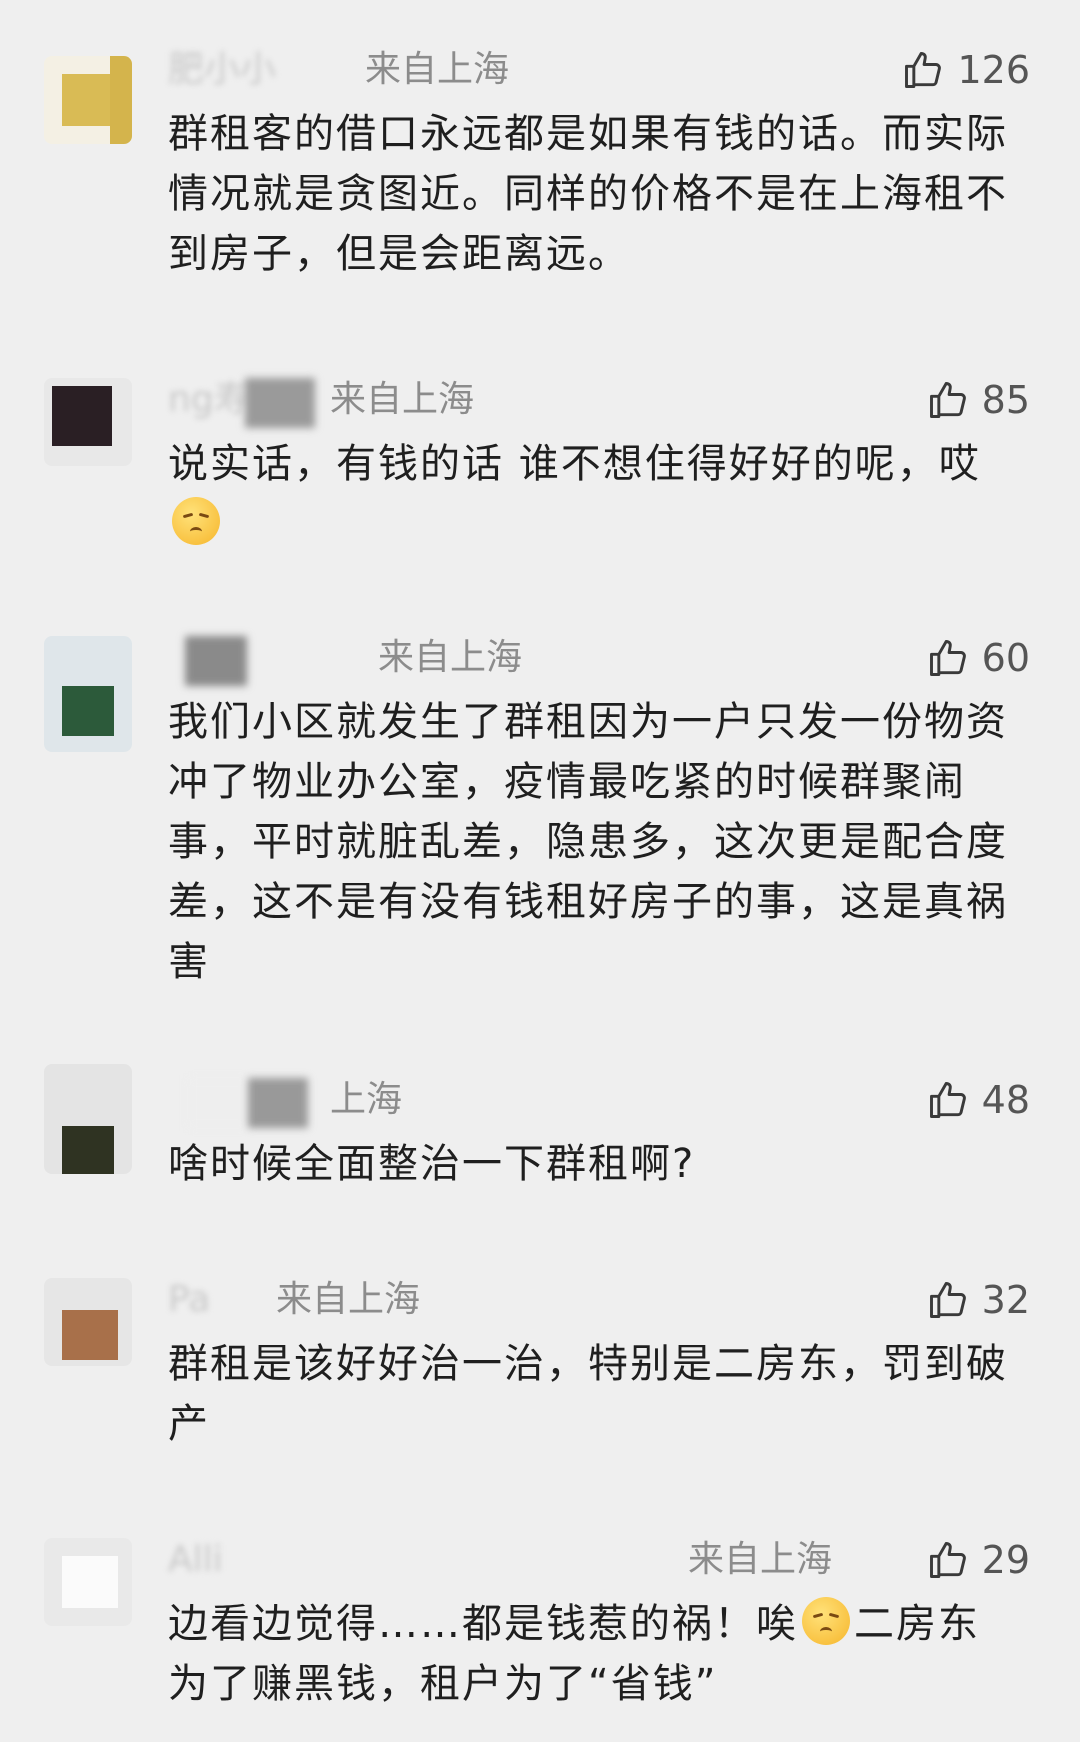 The image size is (1080, 1742). I want to click on like-count: 32, so click(1005, 1300).